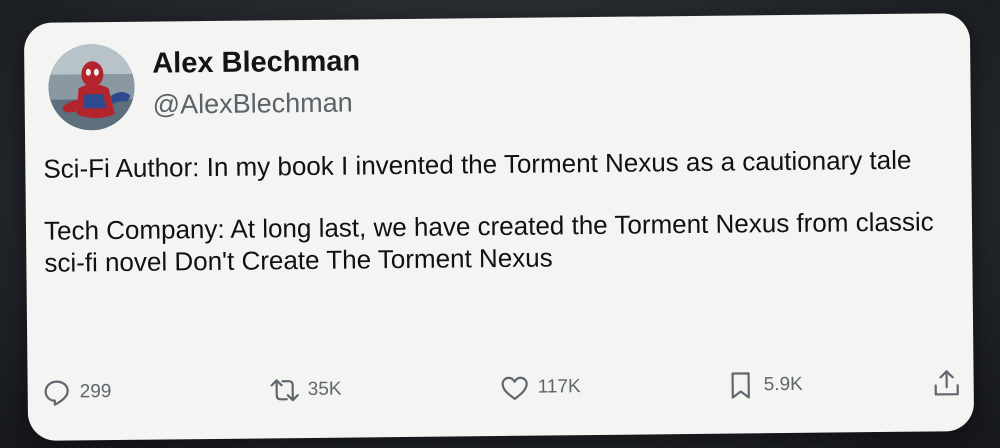  I want to click on reply-button: 299, so click(77, 392).